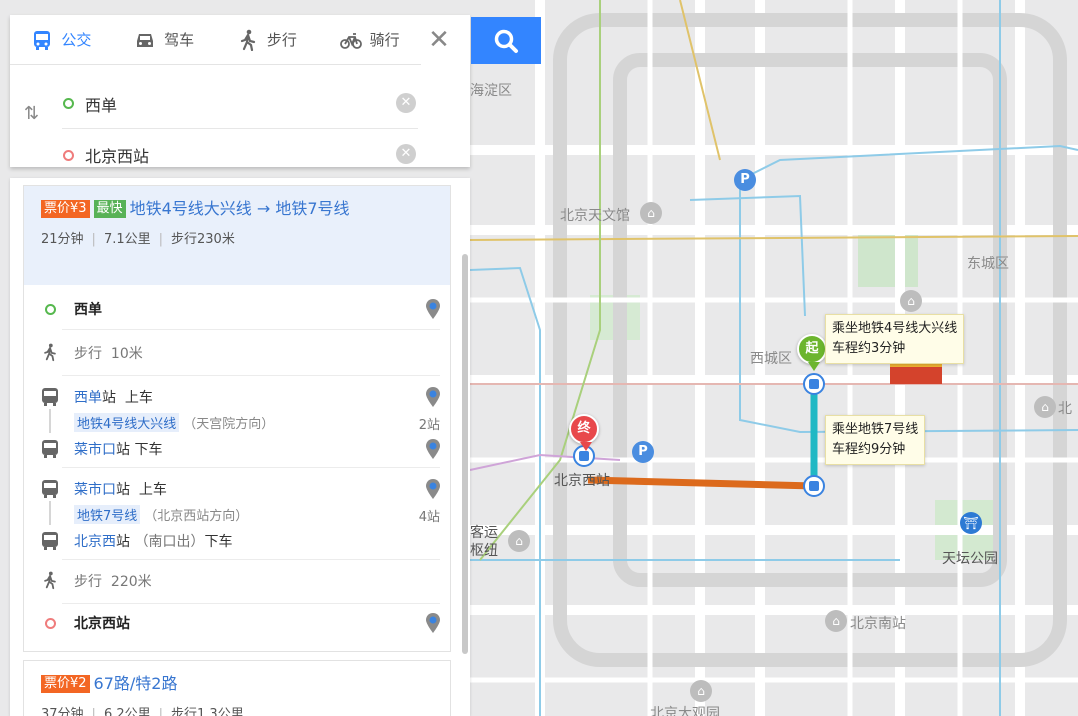 Image resolution: width=1078 pixels, height=716 pixels. What do you see at coordinates (237, 235) in the screenshot?
I see `route-card-header: 票价¥3 最快 地铁4号线大兴线 → 地铁7号线 21分钟 | 7.1公里 | 步行230米` at bounding box center [237, 235].